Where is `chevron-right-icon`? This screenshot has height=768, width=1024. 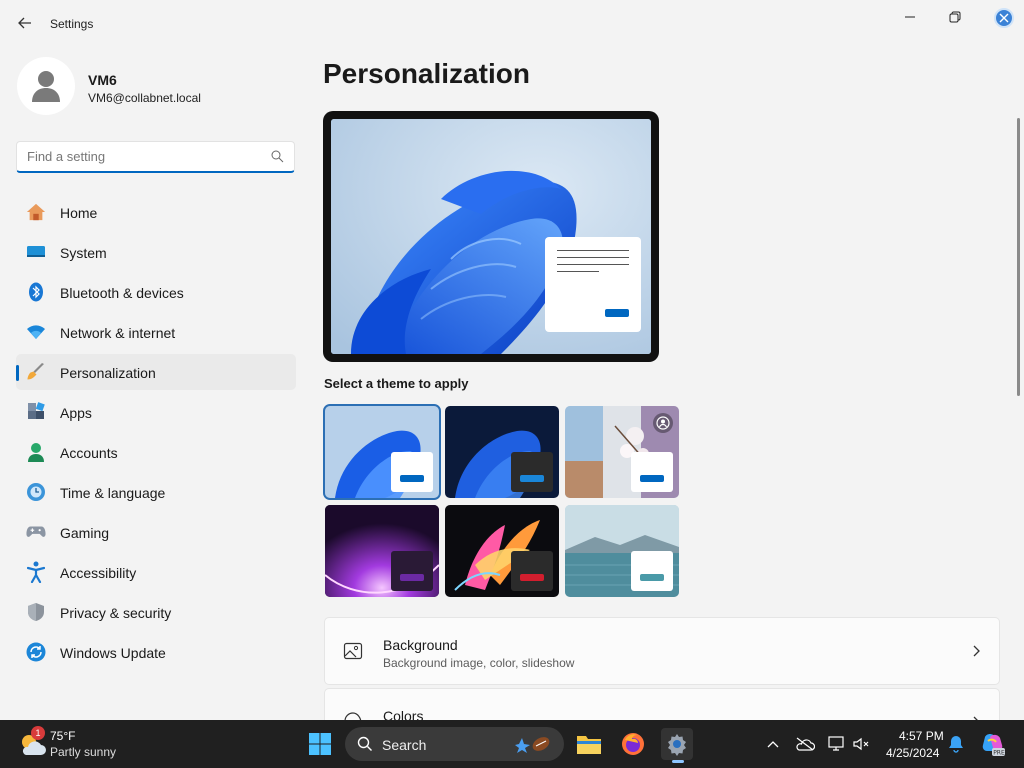
chevron-right-icon is located at coordinates (976, 653).